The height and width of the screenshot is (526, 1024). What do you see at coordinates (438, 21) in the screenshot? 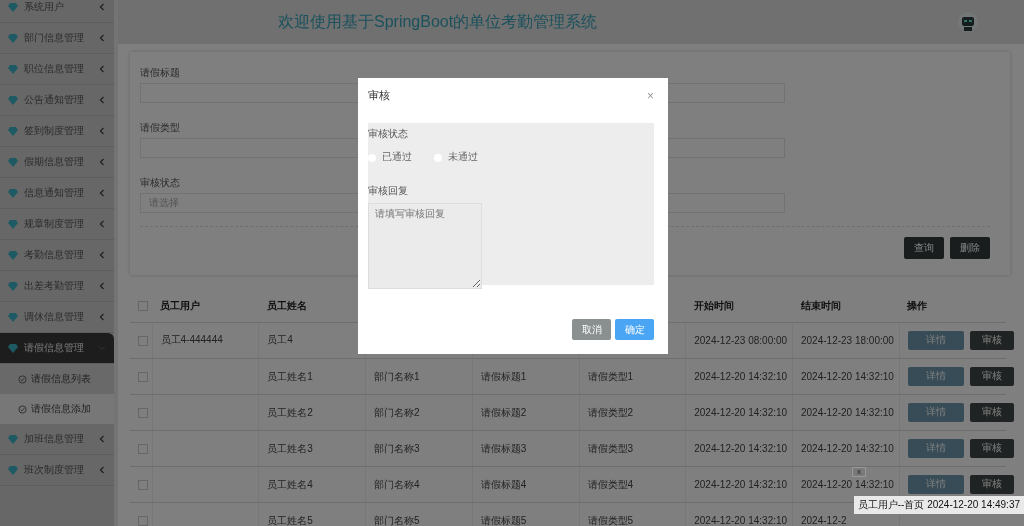
I see `page-title: 欢迎使用基于SpringBoot的单位考勤管理系统` at bounding box center [438, 21].